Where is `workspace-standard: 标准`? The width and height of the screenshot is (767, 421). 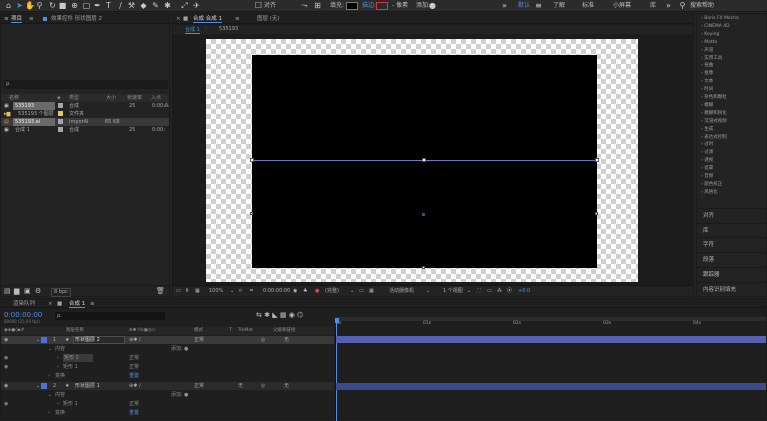
workspace-standard: 标准 is located at coordinates (588, 6).